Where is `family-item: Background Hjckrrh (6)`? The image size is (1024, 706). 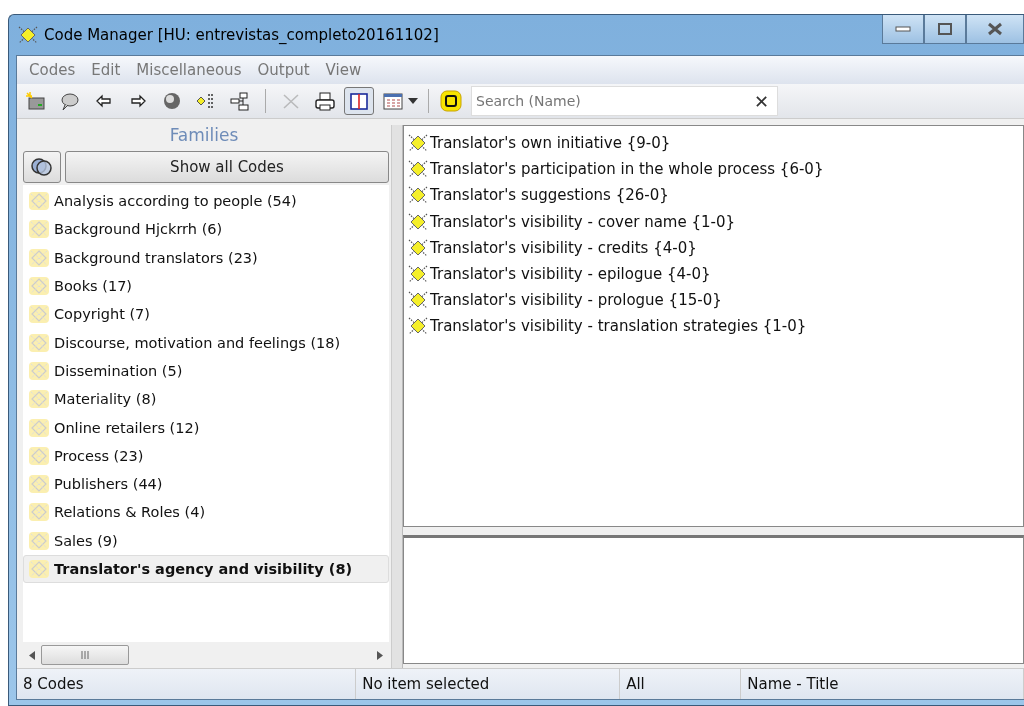 family-item: Background Hjckrrh (6) is located at coordinates (206, 229).